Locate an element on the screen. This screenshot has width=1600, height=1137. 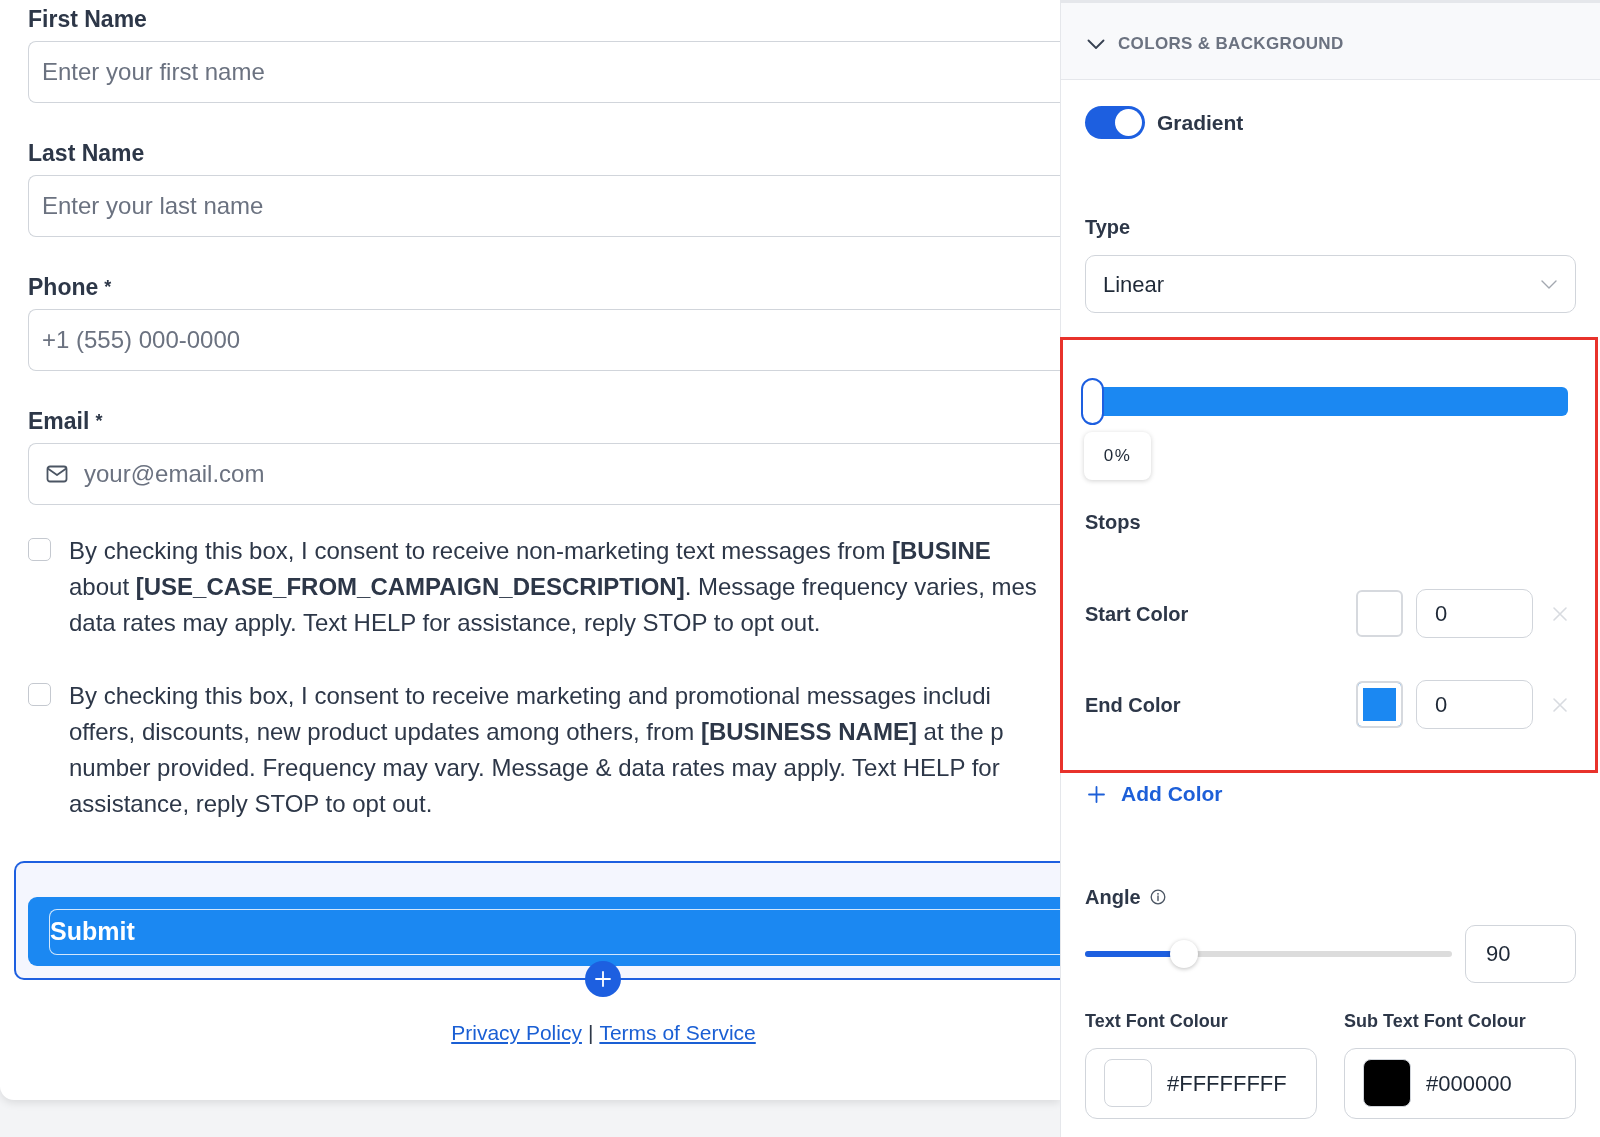
angle-slider is located at coordinates (1268, 954).